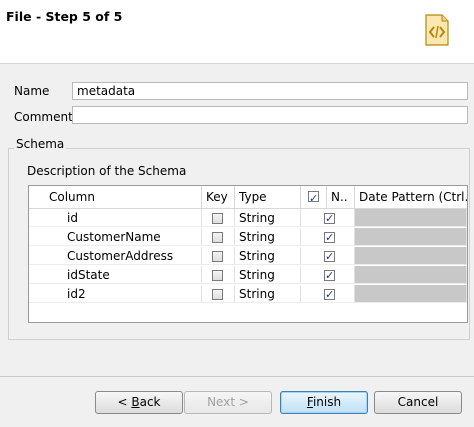 The height and width of the screenshot is (427, 474). What do you see at coordinates (115, 237) in the screenshot?
I see `column-name-cell: CustomerName` at bounding box center [115, 237].